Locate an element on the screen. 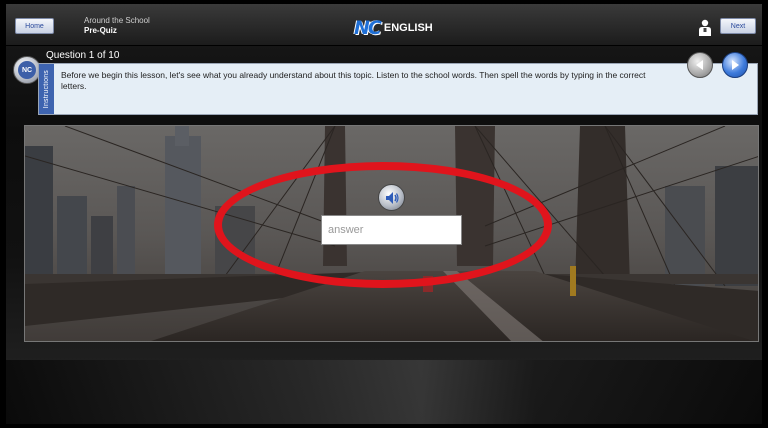  instructions-tab: Instructions is located at coordinates (46, 89).